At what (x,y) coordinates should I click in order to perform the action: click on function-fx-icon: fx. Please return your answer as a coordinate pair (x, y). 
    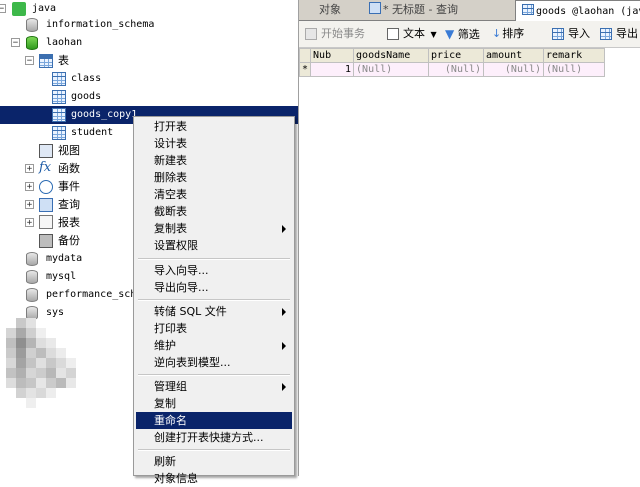
    Looking at the image, I should click on (45, 167).